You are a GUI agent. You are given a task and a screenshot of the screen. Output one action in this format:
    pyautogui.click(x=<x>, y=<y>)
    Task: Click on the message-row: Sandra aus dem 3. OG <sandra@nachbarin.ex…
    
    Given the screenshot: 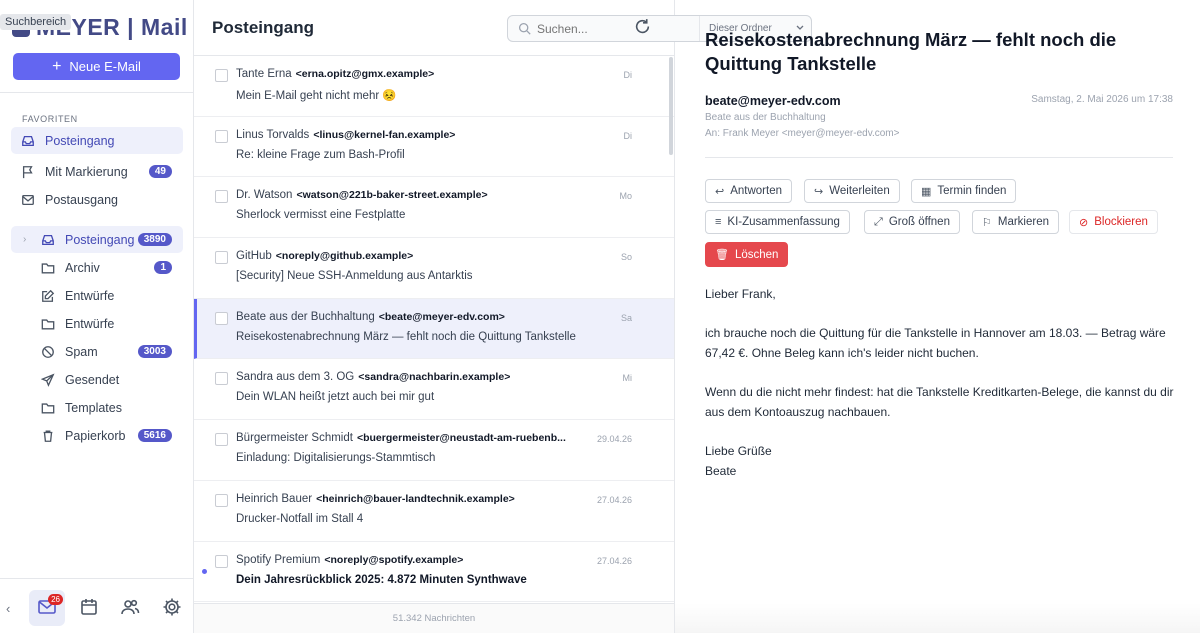 What is the action you would take?
    pyautogui.click(x=434, y=390)
    